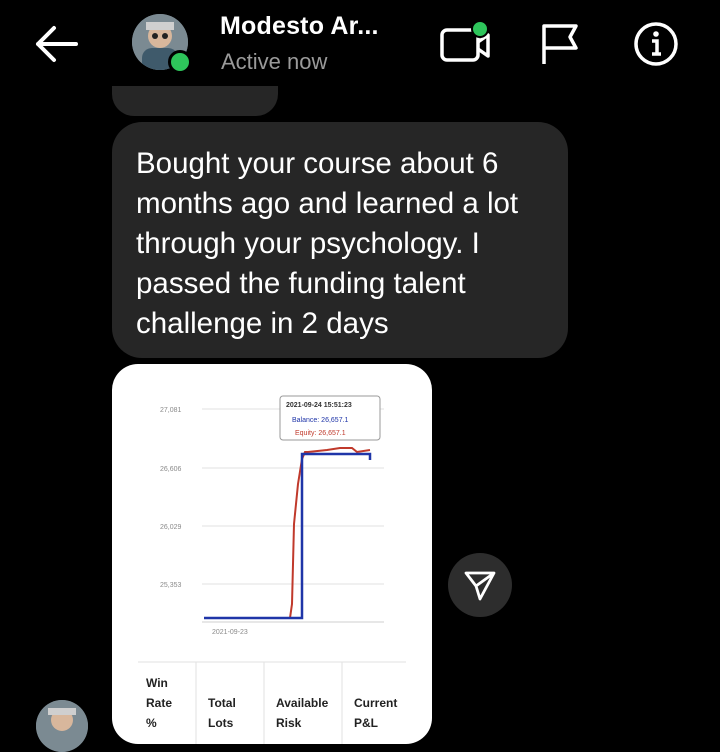  Describe the element at coordinates (230, 632) in the screenshot. I see `x-tick: 2021-09-23` at that location.